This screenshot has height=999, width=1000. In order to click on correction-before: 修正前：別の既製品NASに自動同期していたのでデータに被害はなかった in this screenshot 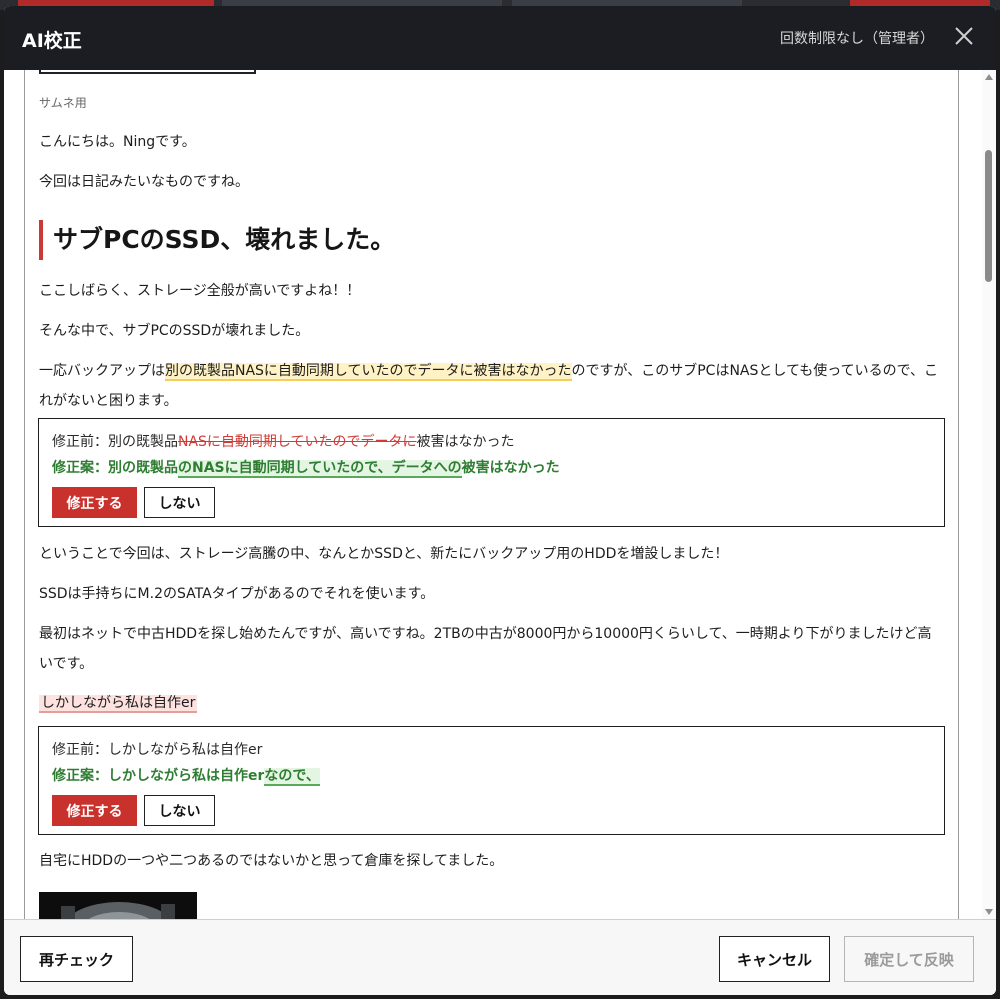, I will do `click(283, 441)`.